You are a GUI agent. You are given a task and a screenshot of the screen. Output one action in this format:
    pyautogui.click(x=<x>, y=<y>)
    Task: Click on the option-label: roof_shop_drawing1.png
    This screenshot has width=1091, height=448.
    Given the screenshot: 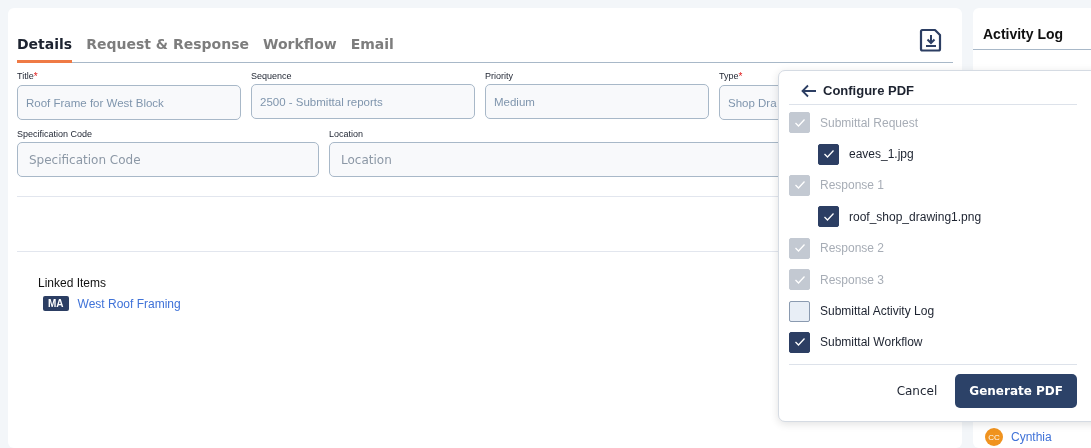 What is the action you would take?
    pyautogui.click(x=915, y=216)
    